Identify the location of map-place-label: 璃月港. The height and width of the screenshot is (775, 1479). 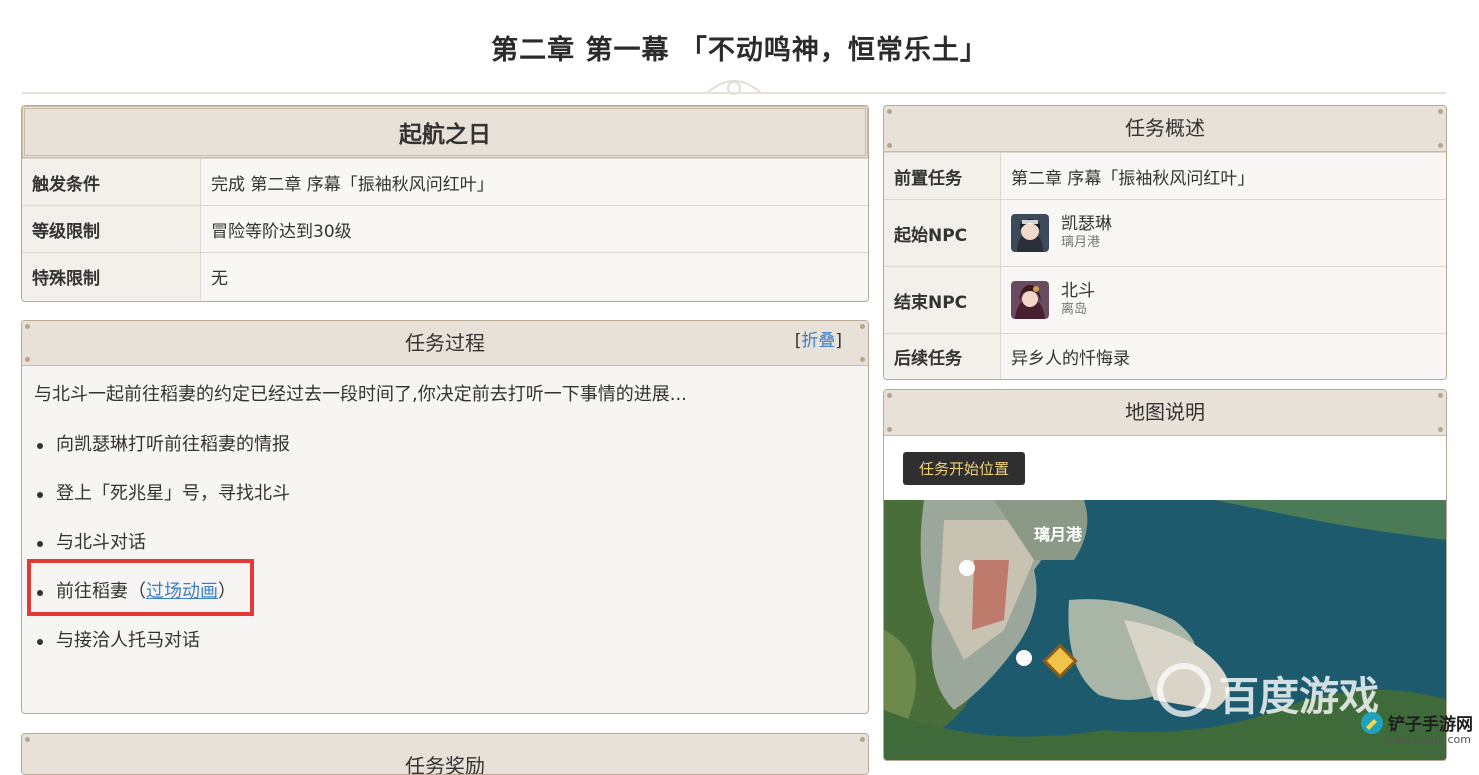
(1058, 534).